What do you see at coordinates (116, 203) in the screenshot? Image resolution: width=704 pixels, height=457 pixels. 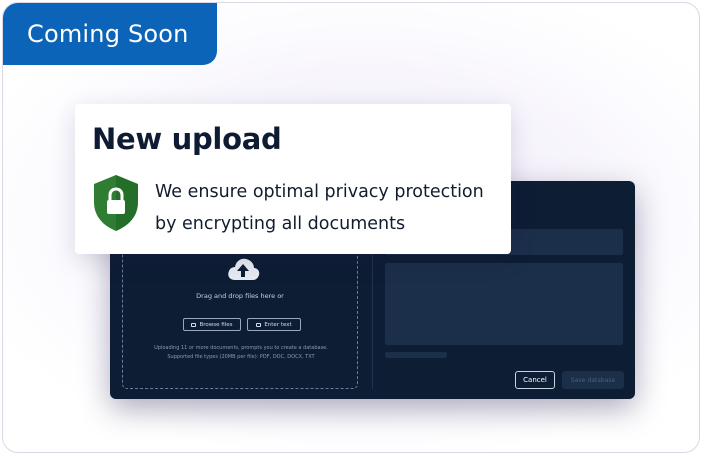 I see `shield-lock-icon` at bounding box center [116, 203].